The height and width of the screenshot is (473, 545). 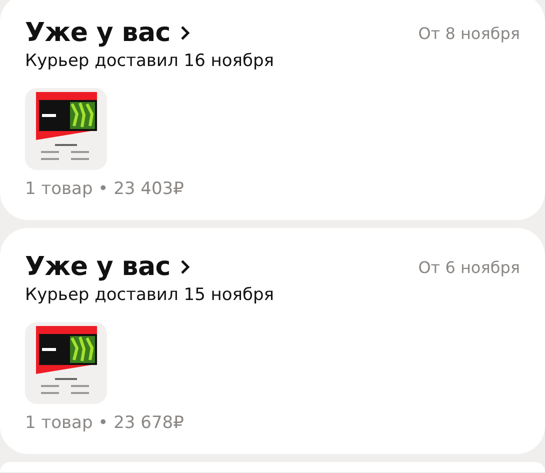 What do you see at coordinates (469, 267) in the screenshot?
I see `order-date: От 6 ноября` at bounding box center [469, 267].